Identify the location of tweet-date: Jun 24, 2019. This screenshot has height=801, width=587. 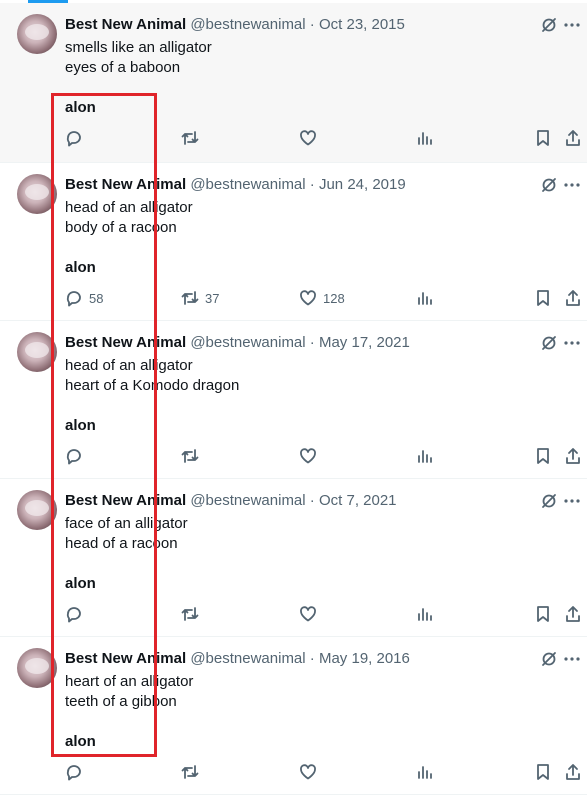
(362, 184).